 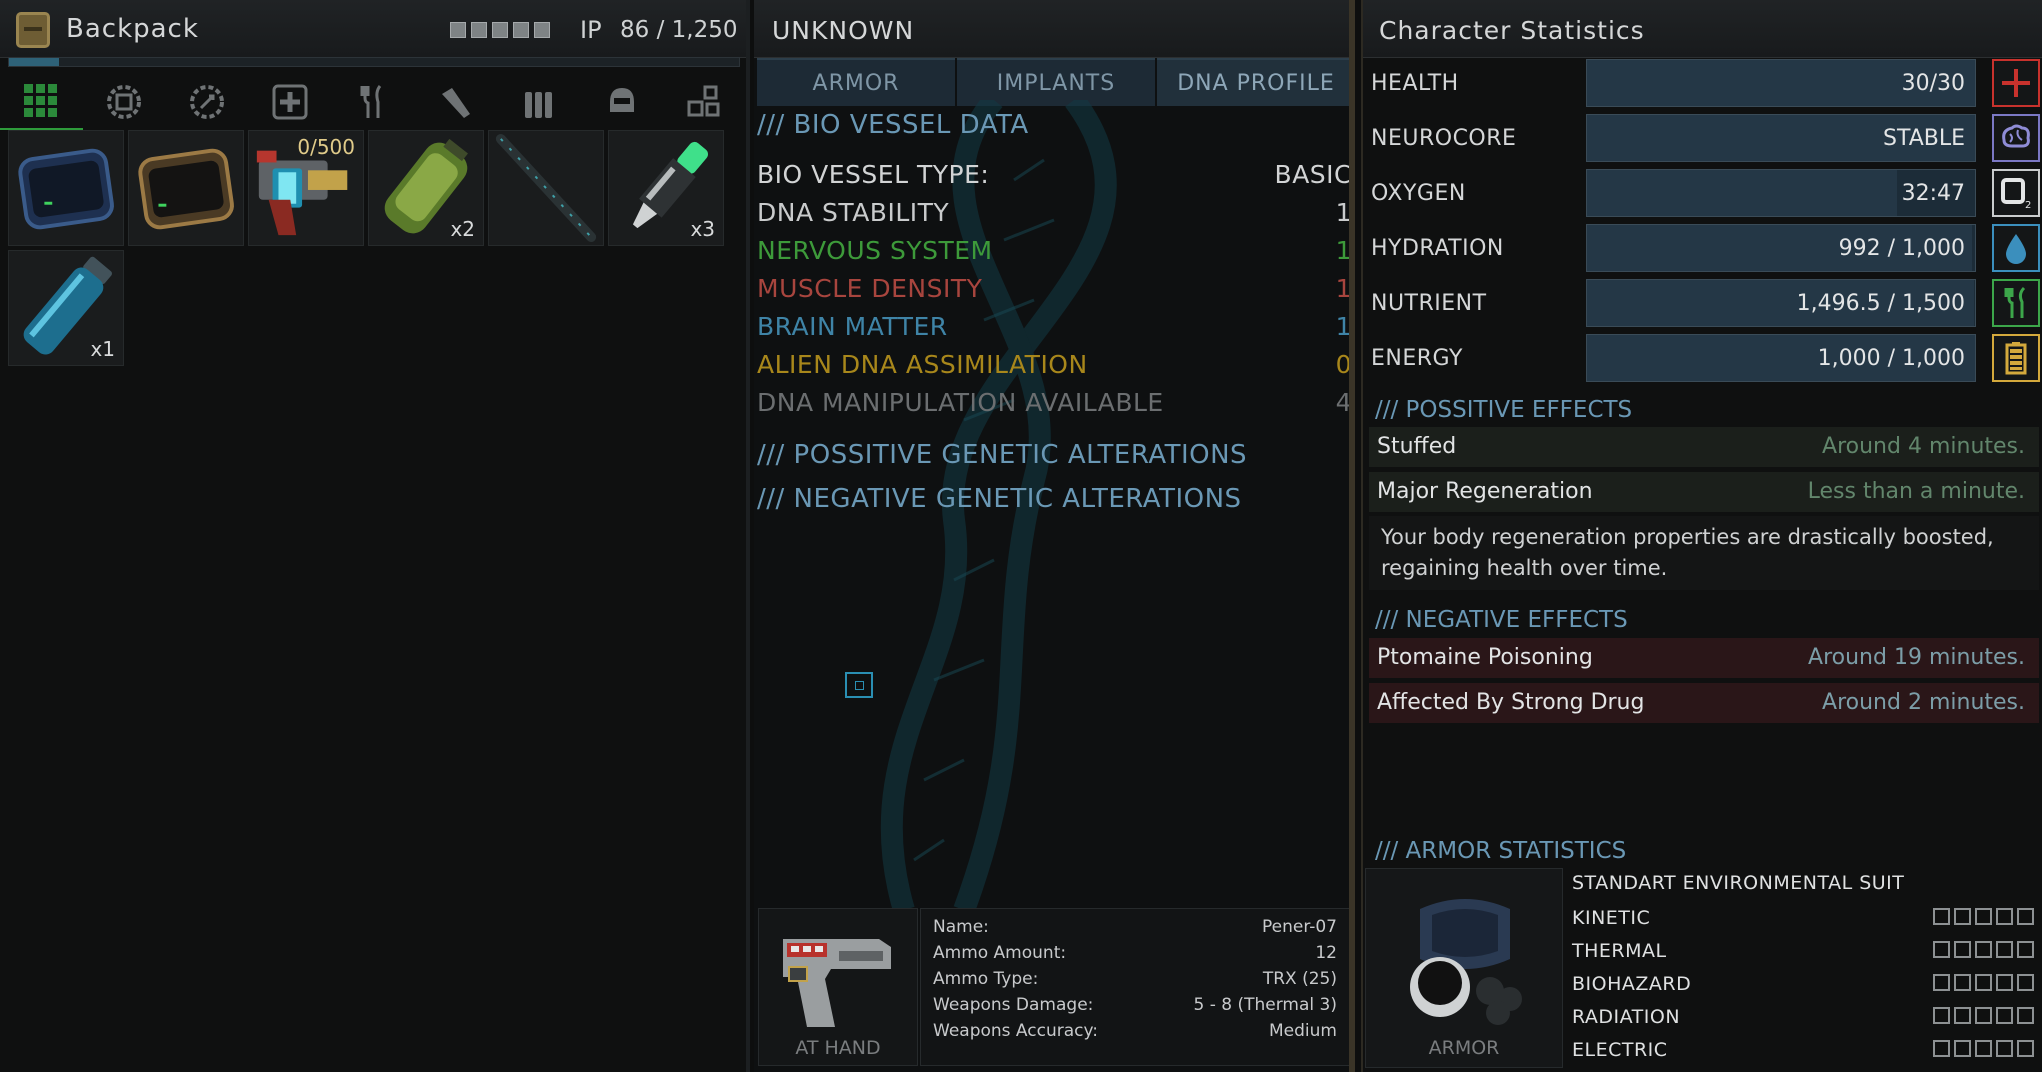 I want to click on armor-stat-label: KINETIC, so click(x=1611, y=918).